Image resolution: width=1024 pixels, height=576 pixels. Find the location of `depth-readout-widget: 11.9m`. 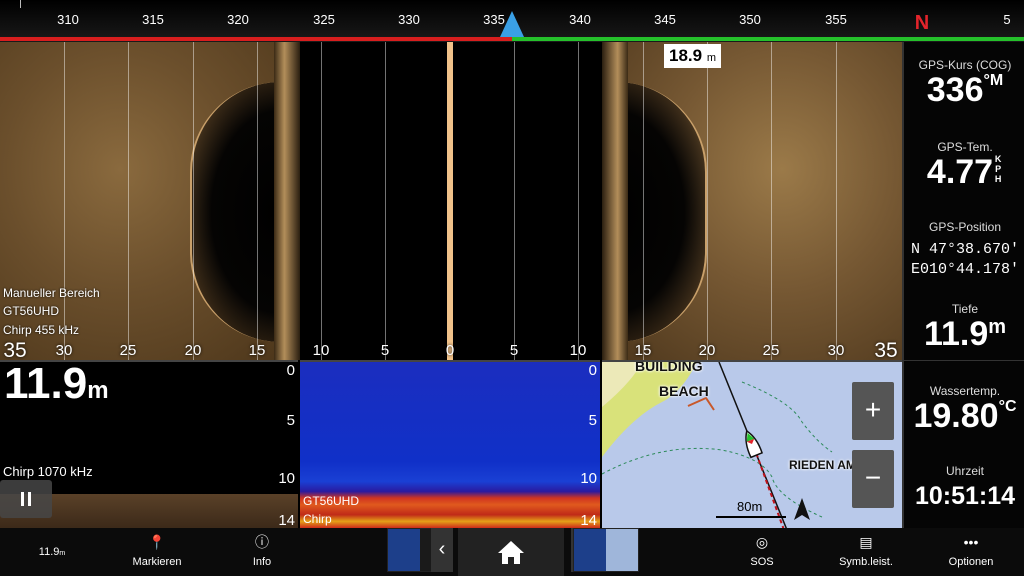

depth-readout-widget: 11.9m is located at coordinates (52, 552).